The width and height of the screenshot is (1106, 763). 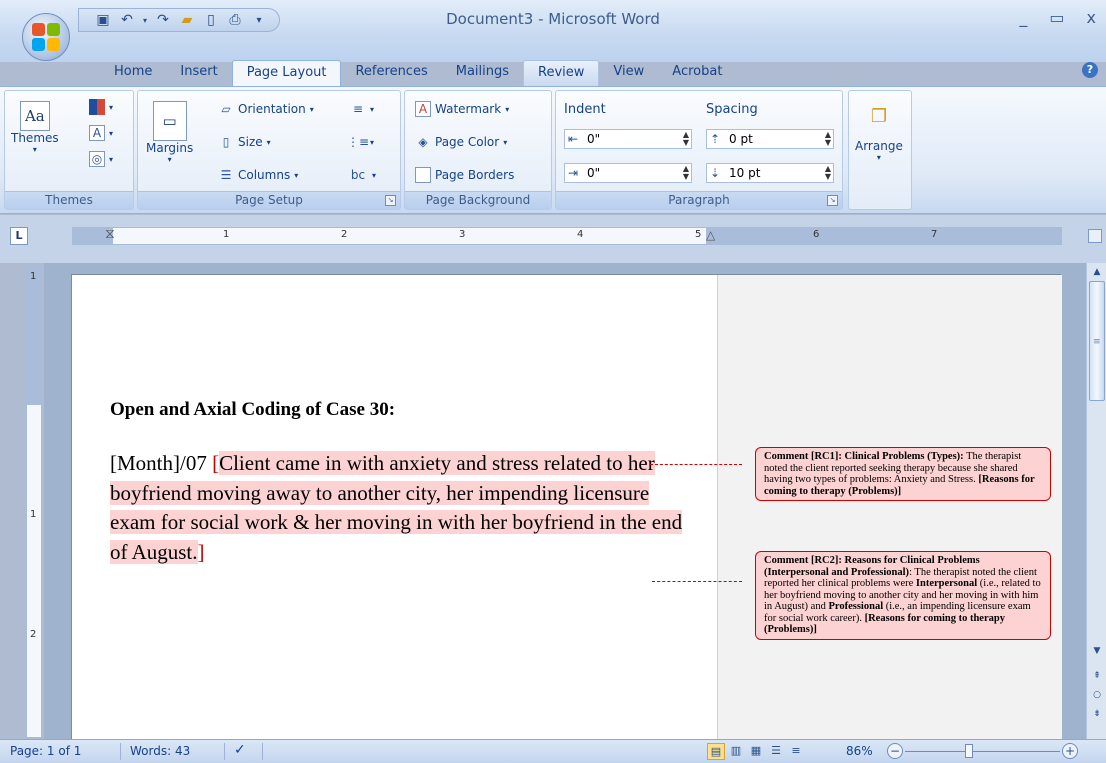 I want to click on indent-right-icon: ⇥, so click(x=573, y=173).